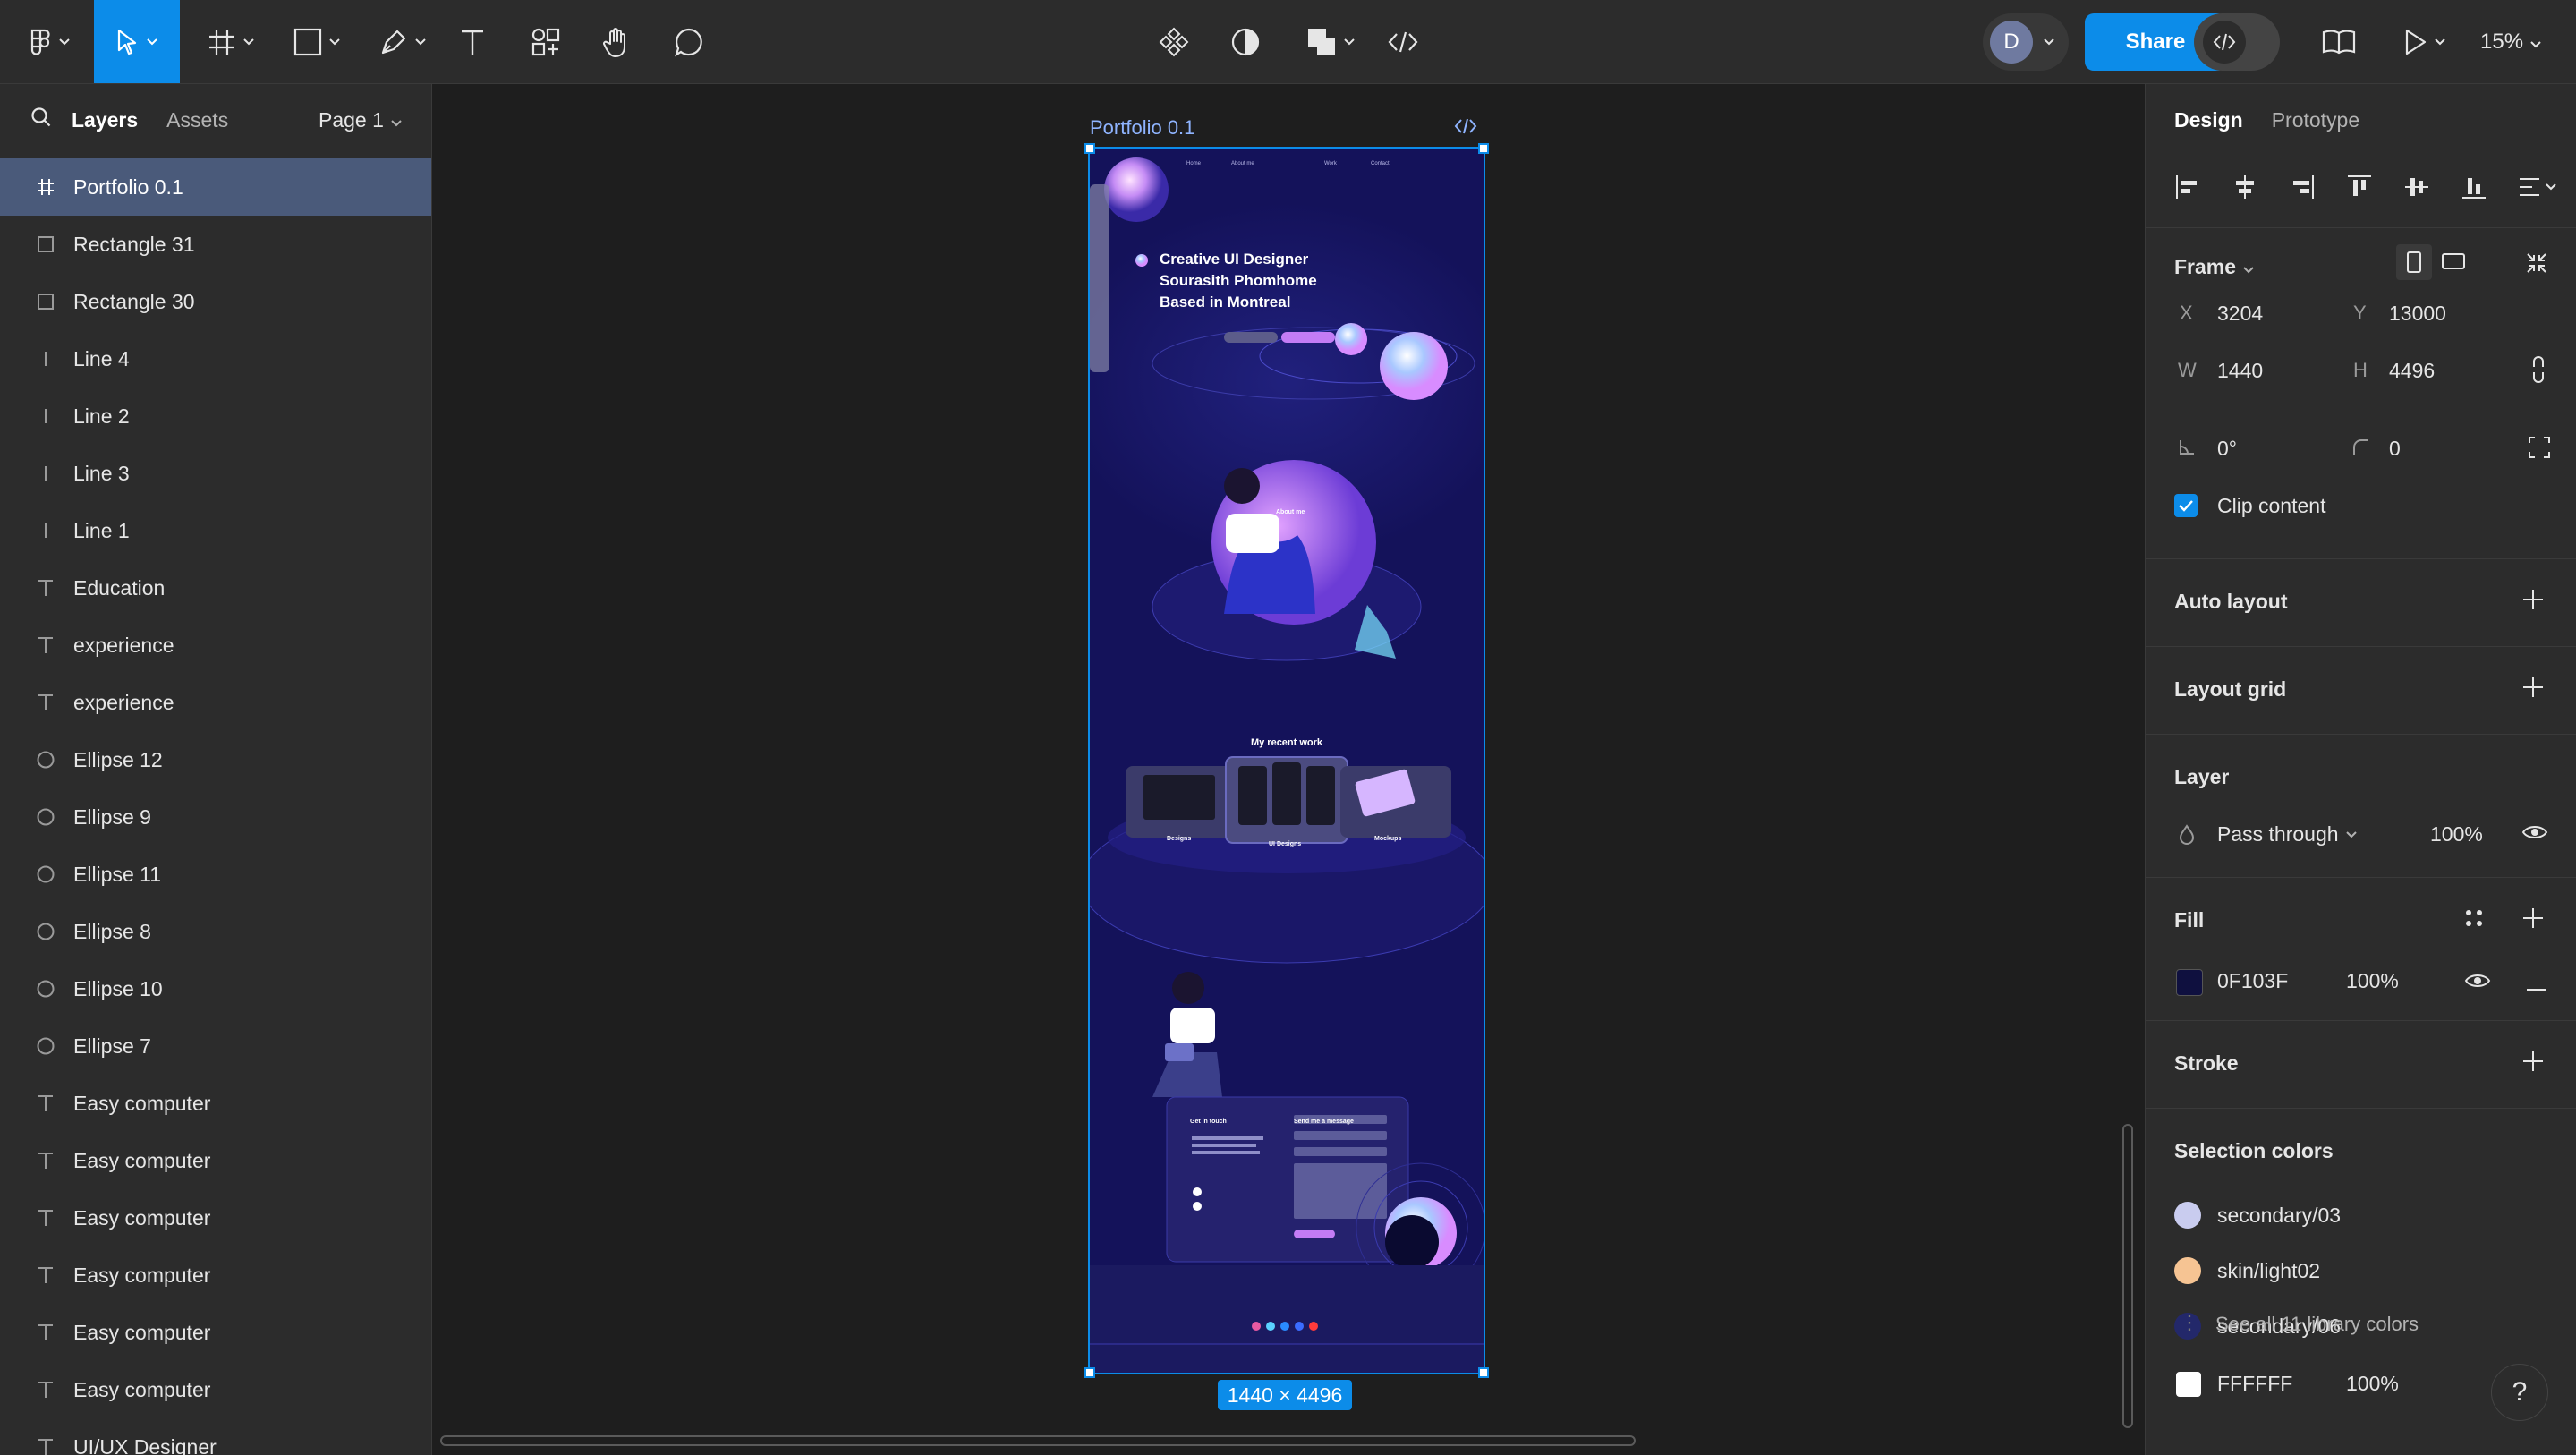 This screenshot has width=2576, height=1455. I want to click on resize-to-fit-icon, so click(2536, 265).